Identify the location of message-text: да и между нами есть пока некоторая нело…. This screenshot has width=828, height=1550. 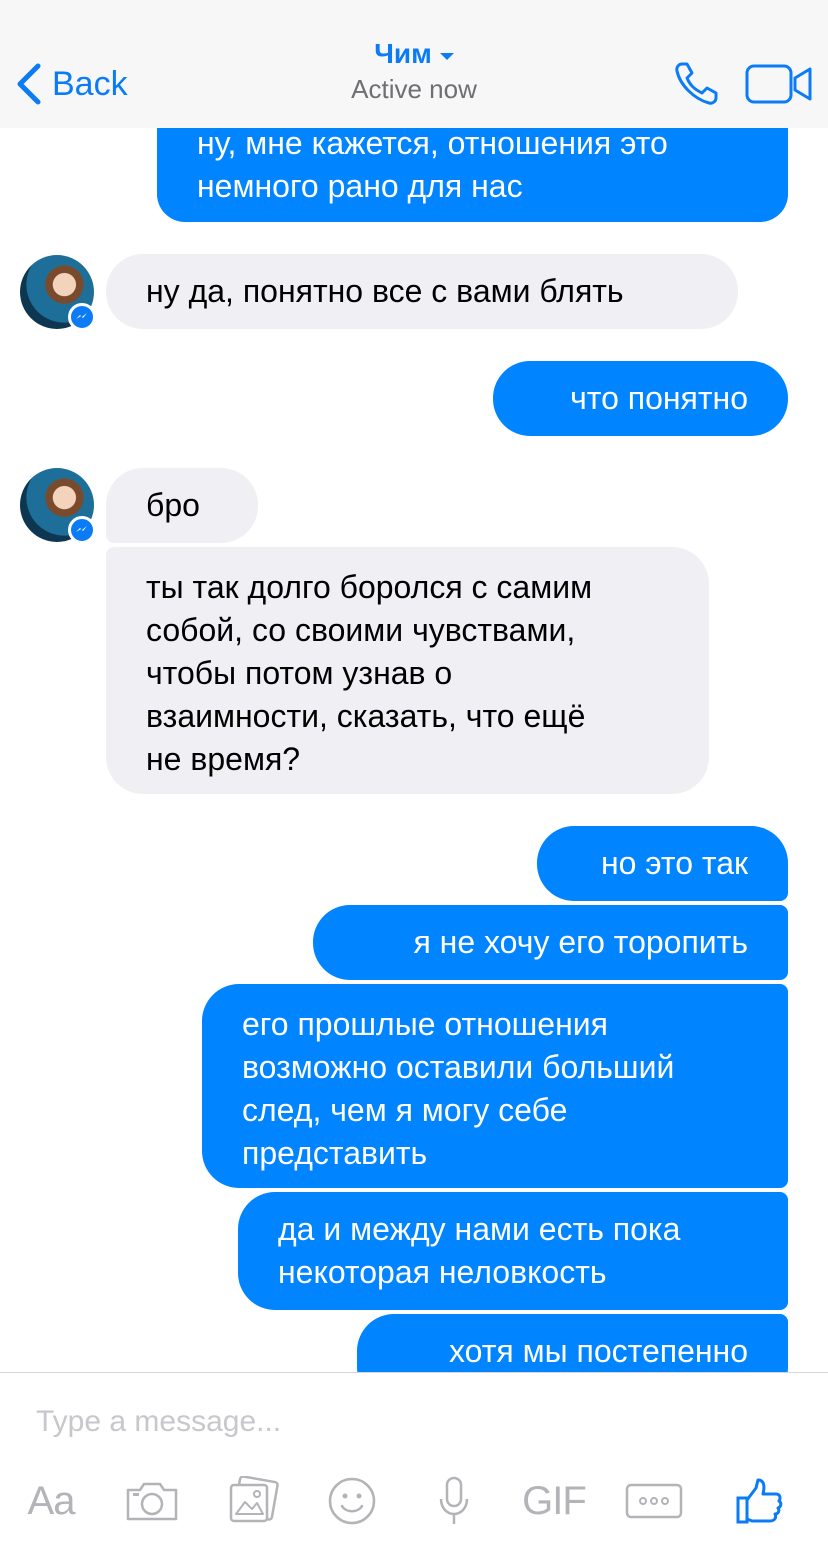
(479, 1250).